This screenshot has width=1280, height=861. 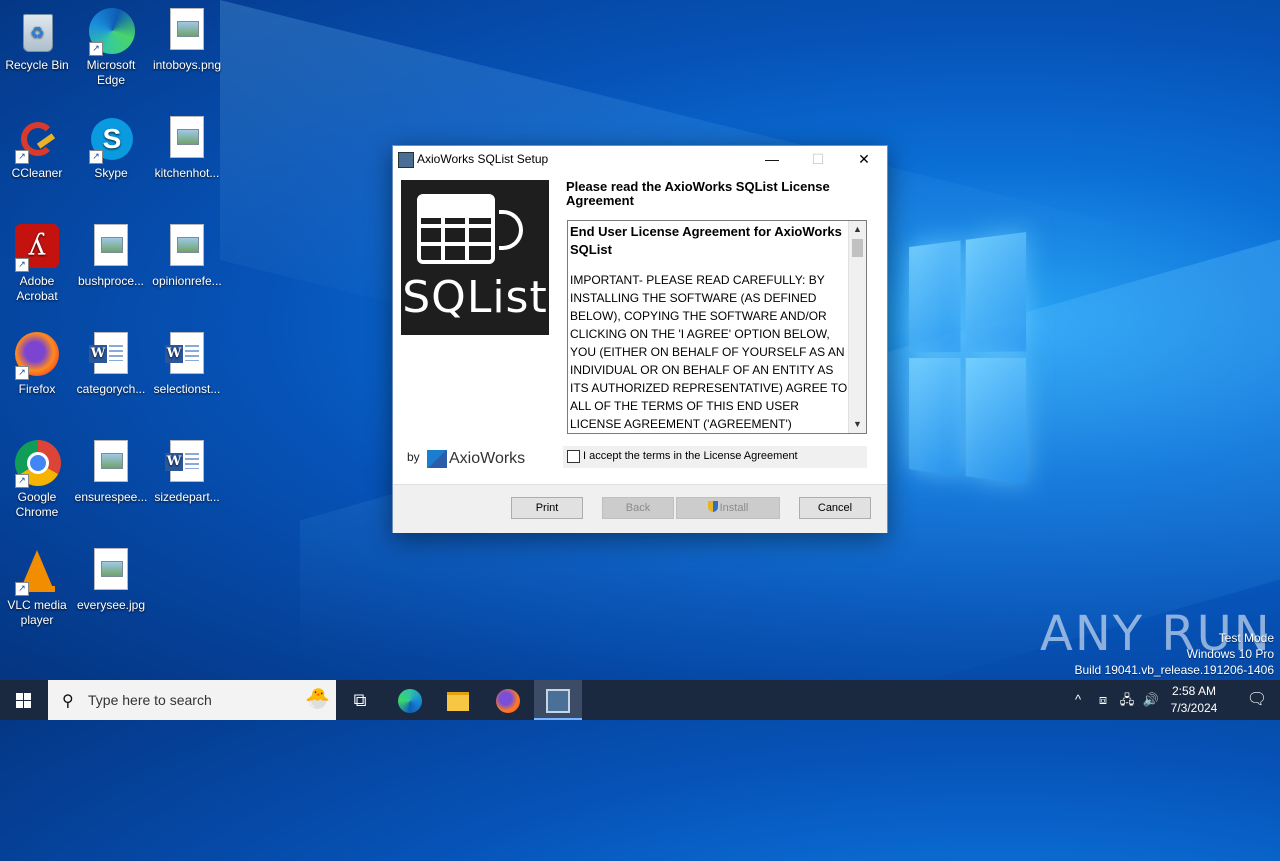 I want to click on taskbar-firefox, so click(x=508, y=700).